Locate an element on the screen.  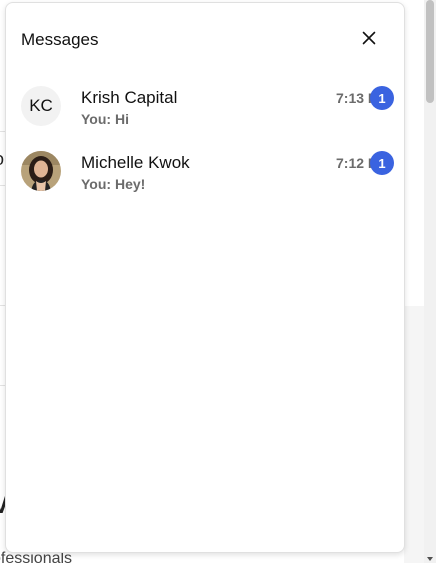
scrollbar-thumb is located at coordinates (430, 51).